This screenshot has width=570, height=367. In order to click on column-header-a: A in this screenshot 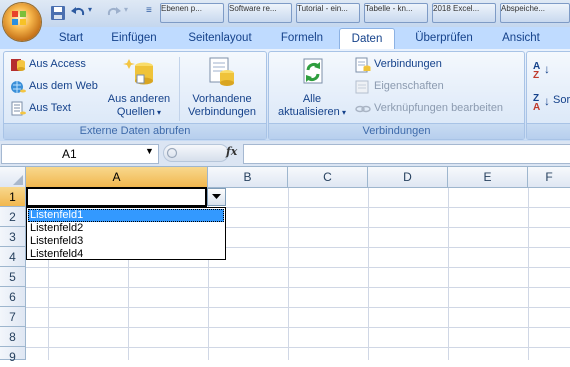, I will do `click(117, 177)`.